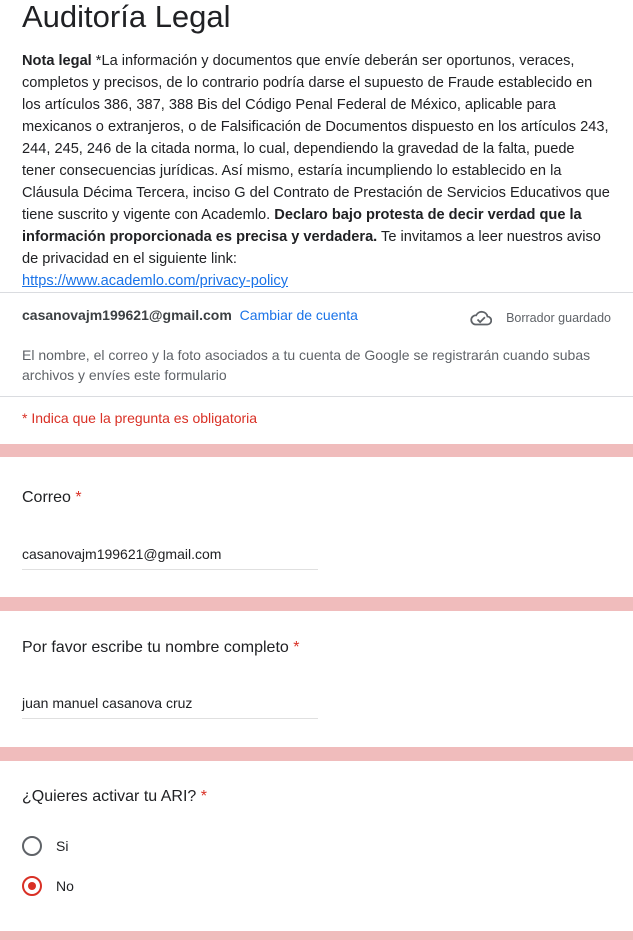 This screenshot has height=940, width=633. I want to click on radio-button-no, so click(32, 886).